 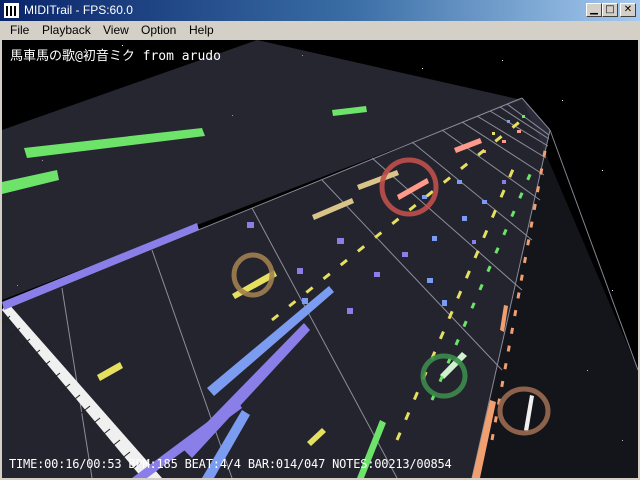 What do you see at coordinates (116, 30) in the screenshot?
I see `menu-view: View` at bounding box center [116, 30].